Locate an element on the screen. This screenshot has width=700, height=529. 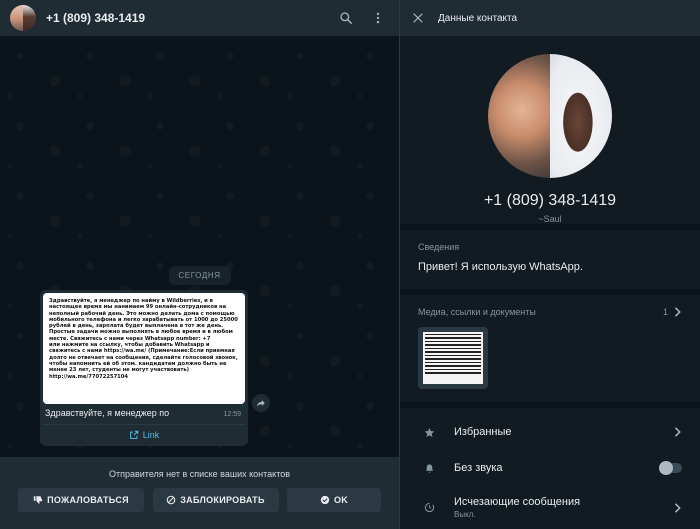
mute-label: Без звука is located at coordinates (478, 468).